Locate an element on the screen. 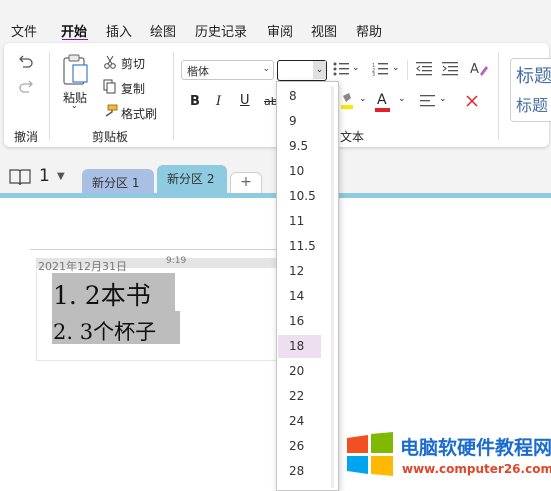 Image resolution: width=551 pixels, height=491 pixels. underline-button: U is located at coordinates (245, 100).